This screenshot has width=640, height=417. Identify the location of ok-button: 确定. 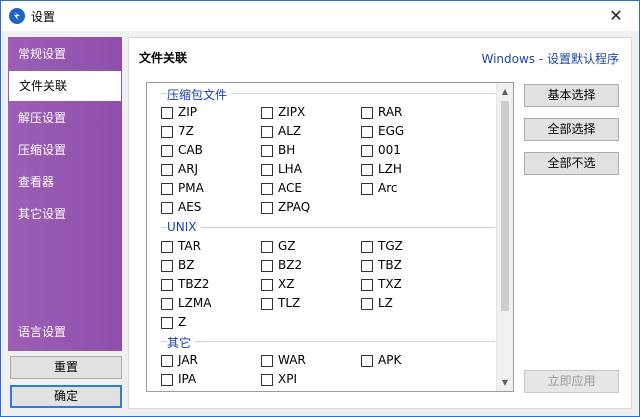
(66, 396).